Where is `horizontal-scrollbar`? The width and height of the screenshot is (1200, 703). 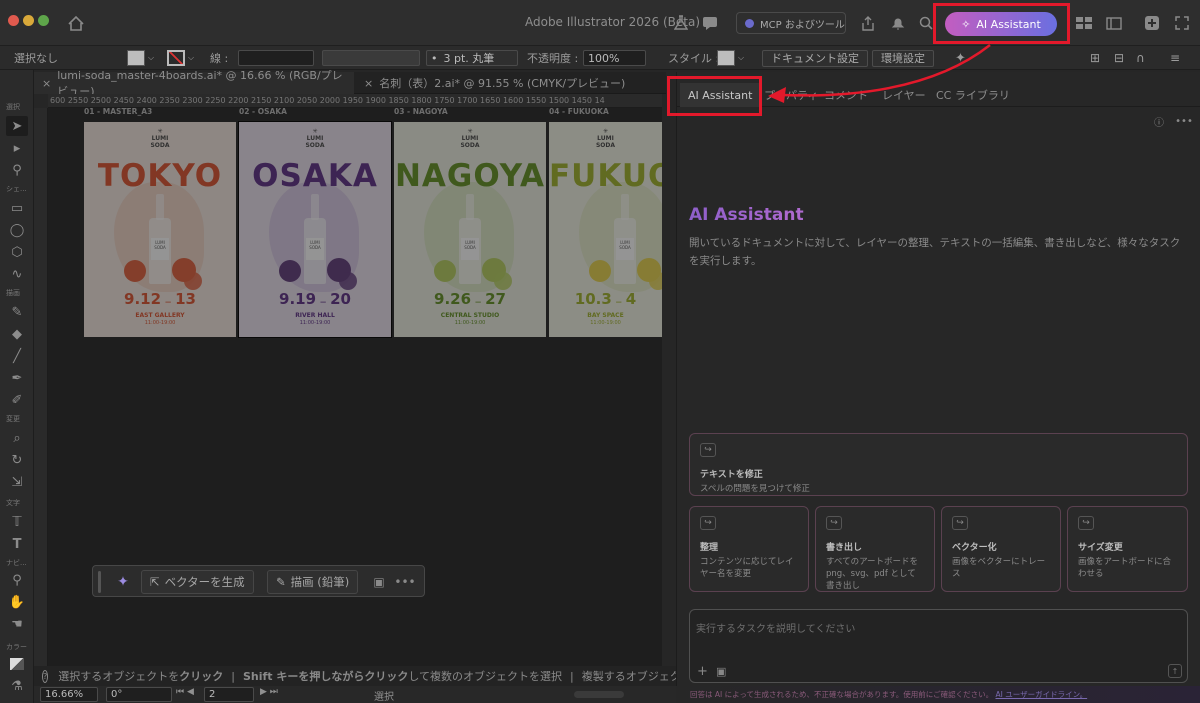
horizontal-scrollbar is located at coordinates (599, 694).